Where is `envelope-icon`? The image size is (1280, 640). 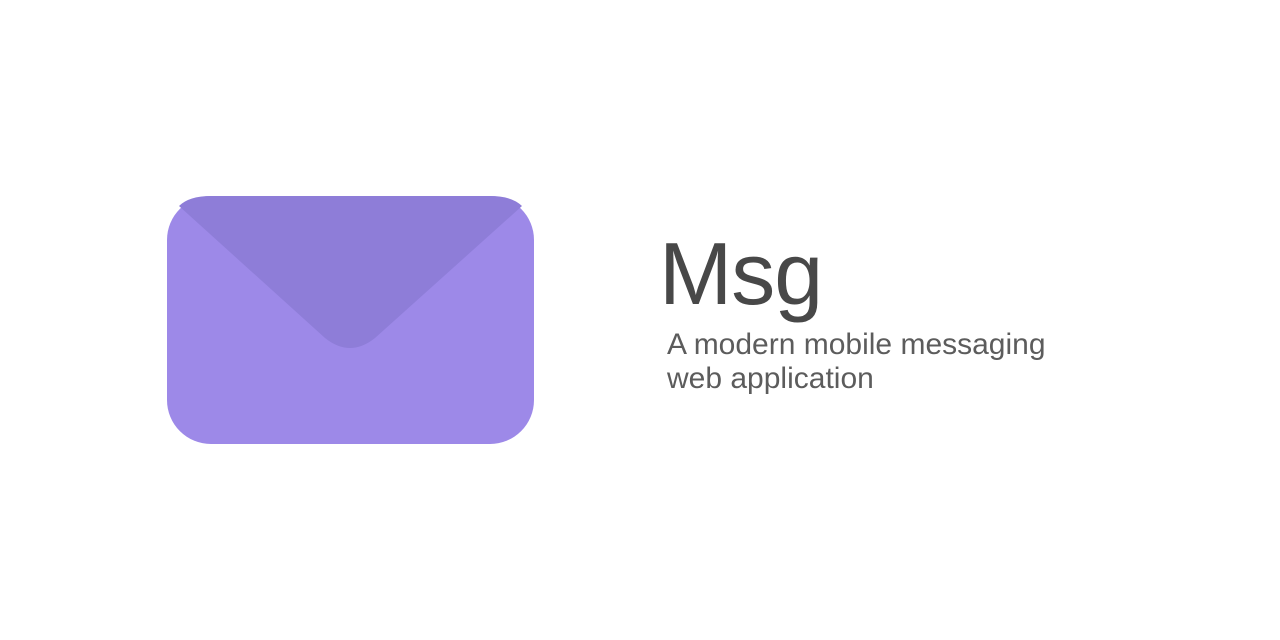 envelope-icon is located at coordinates (350, 320).